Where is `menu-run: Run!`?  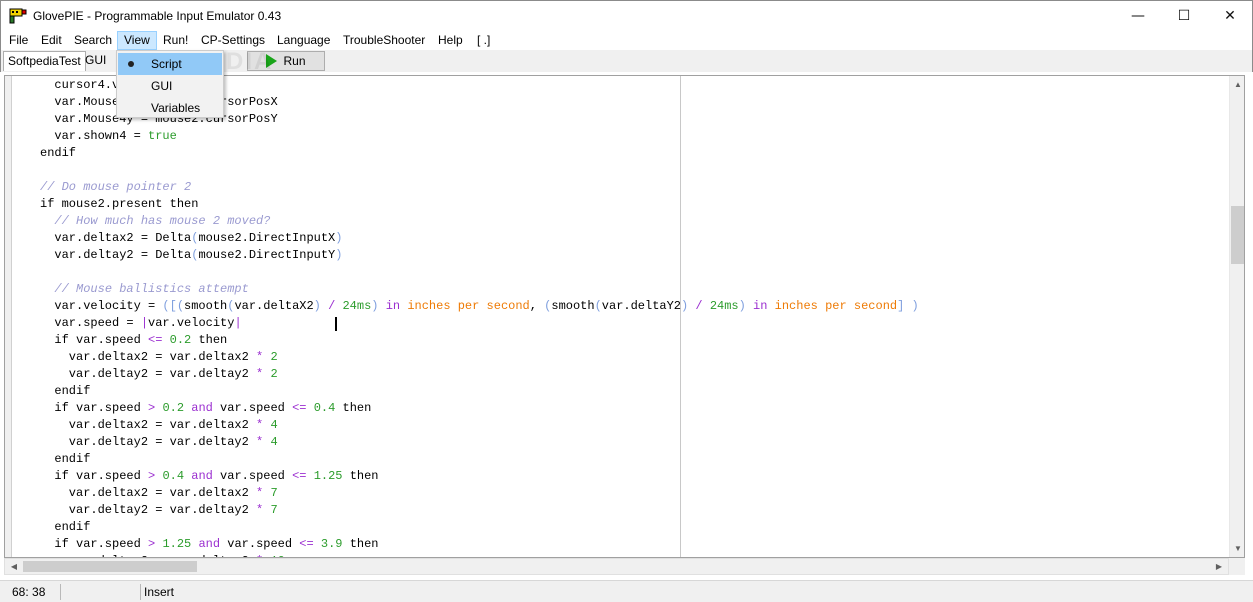 menu-run: Run! is located at coordinates (175, 40).